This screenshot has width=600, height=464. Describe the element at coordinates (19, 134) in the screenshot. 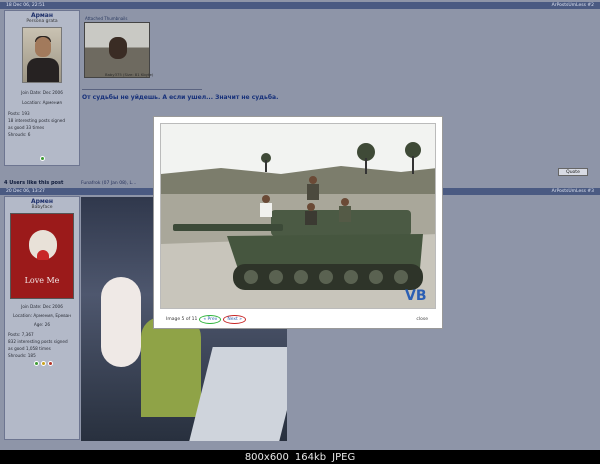

I see `shrouds: Shrouds: 6` at that location.